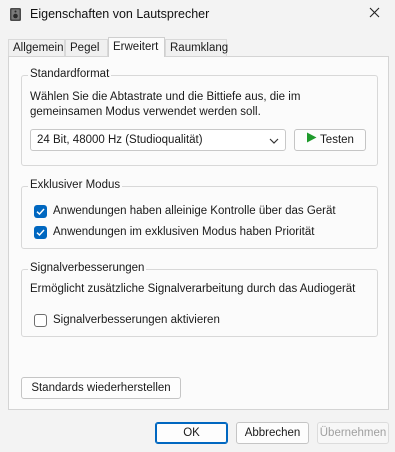  What do you see at coordinates (40, 320) in the screenshot?
I see `checkbox-unchecked` at bounding box center [40, 320].